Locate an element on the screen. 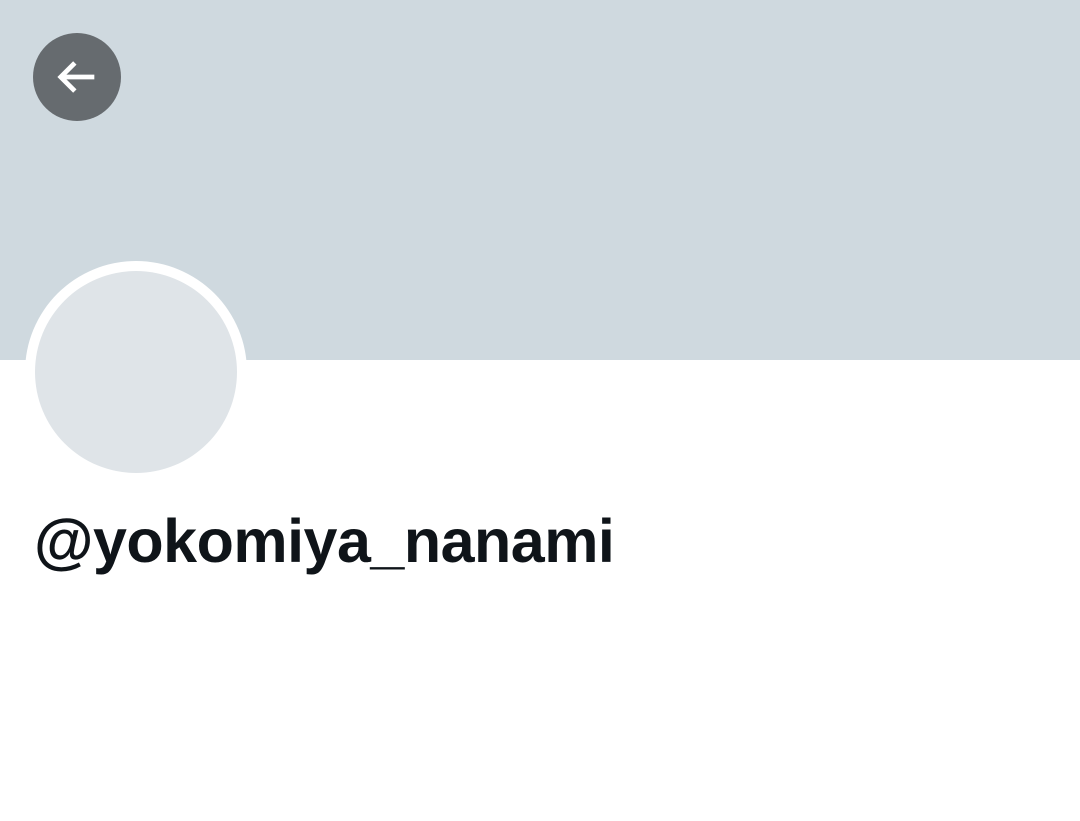  profile-handle: @yokomiya_nanami is located at coordinates (324, 541).